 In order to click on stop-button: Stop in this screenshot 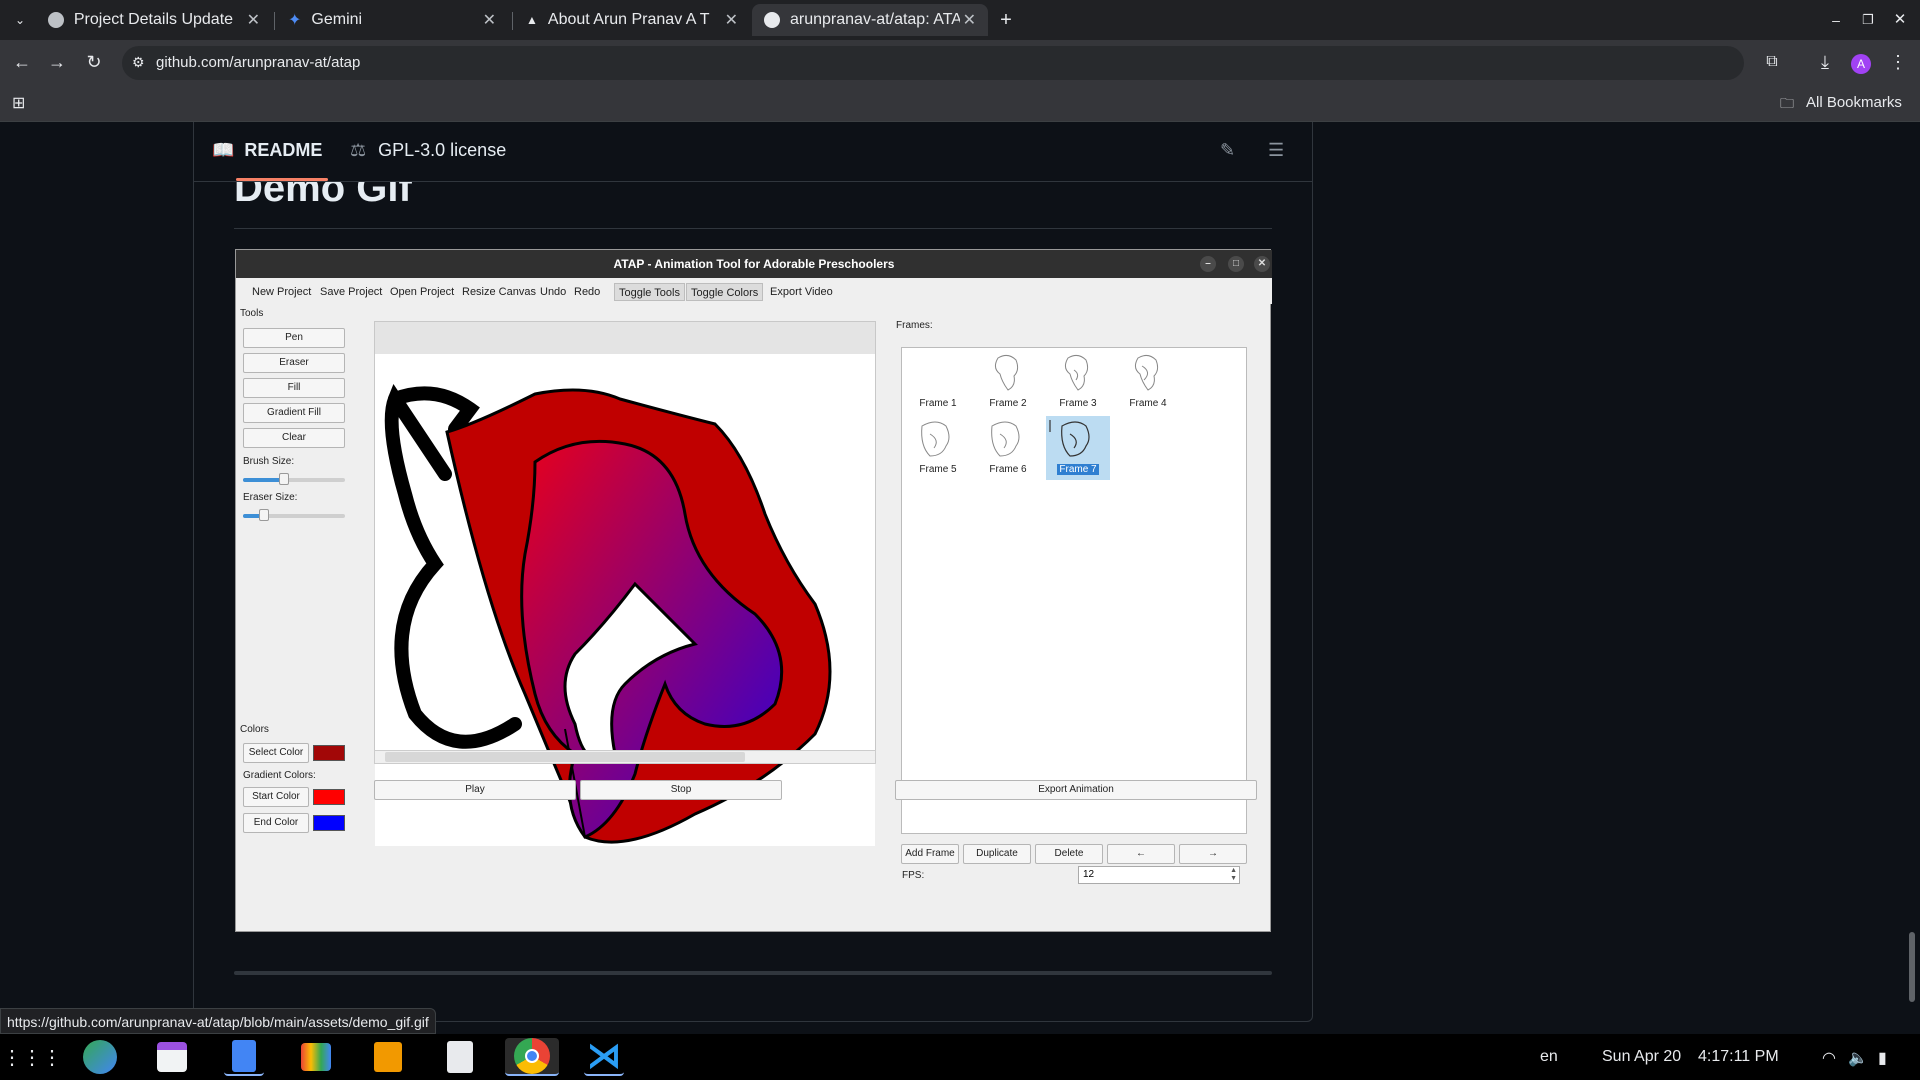, I will do `click(681, 790)`.